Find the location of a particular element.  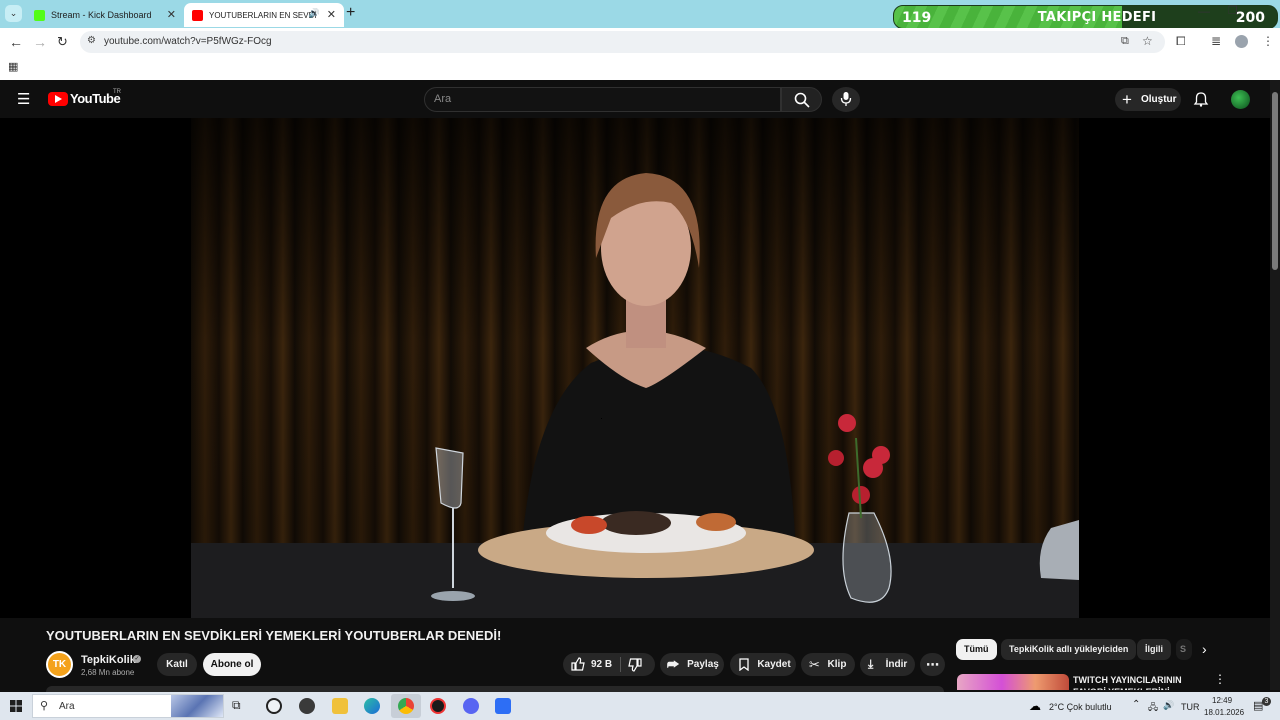

recommended-video-thumbnail is located at coordinates (1013, 682).